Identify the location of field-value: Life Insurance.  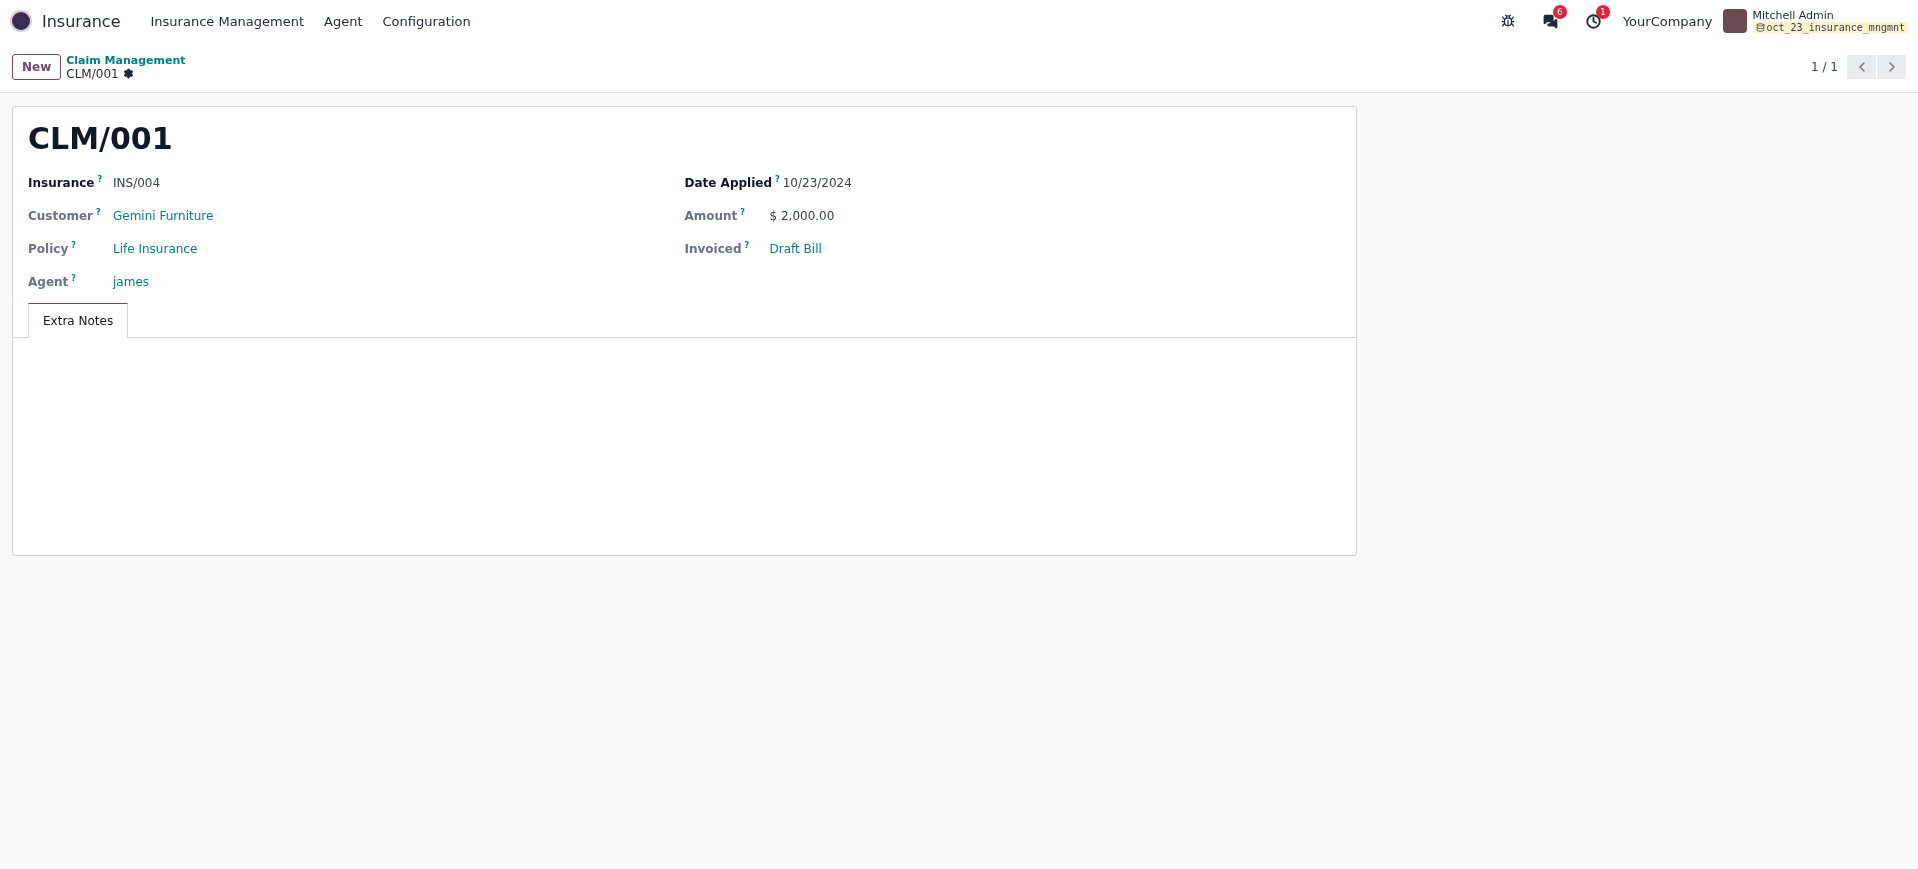
(155, 248).